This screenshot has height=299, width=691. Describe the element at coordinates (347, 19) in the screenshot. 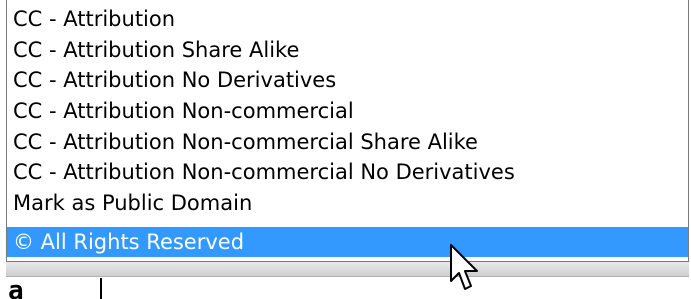

I see `option-cc-attribution: CC - Attribution` at that location.